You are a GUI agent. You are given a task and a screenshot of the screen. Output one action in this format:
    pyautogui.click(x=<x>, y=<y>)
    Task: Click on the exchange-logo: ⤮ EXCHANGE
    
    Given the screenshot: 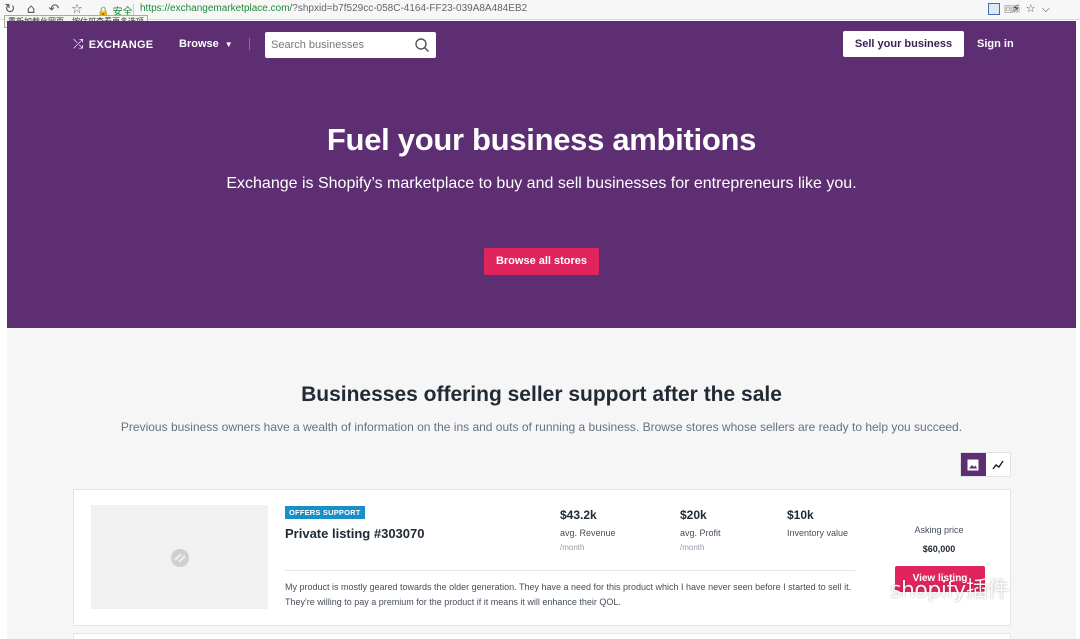 What is the action you would take?
    pyautogui.click(x=113, y=44)
    